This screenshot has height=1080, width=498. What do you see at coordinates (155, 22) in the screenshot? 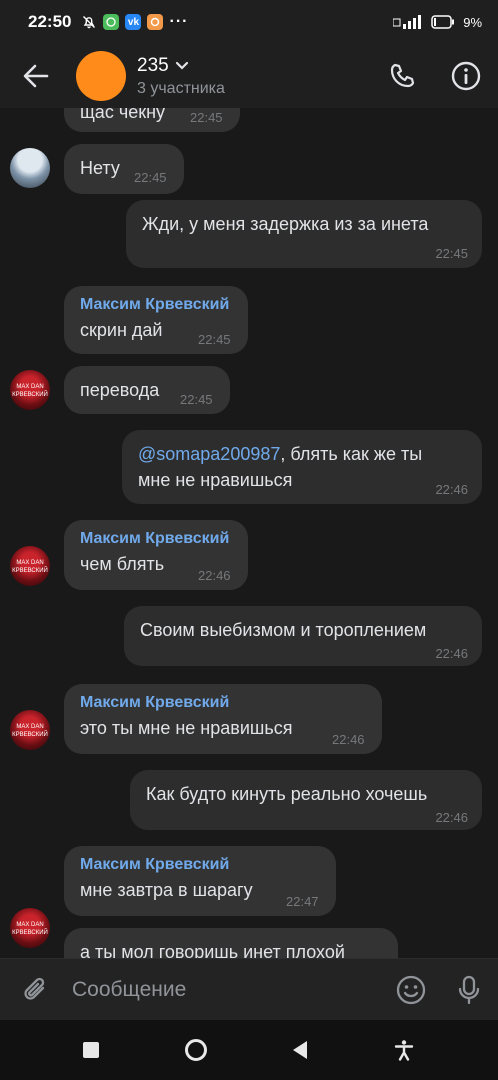
I see `ok-icon` at bounding box center [155, 22].